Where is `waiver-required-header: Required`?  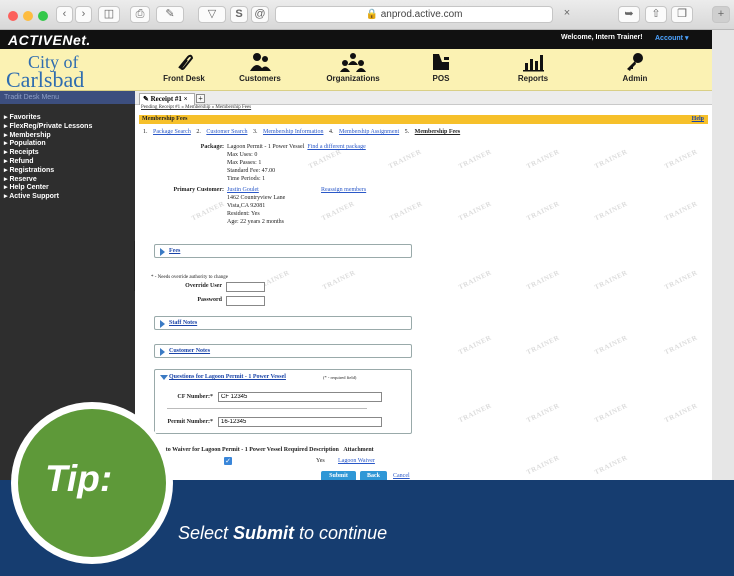 waiver-required-header: Required is located at coordinates (295, 450).